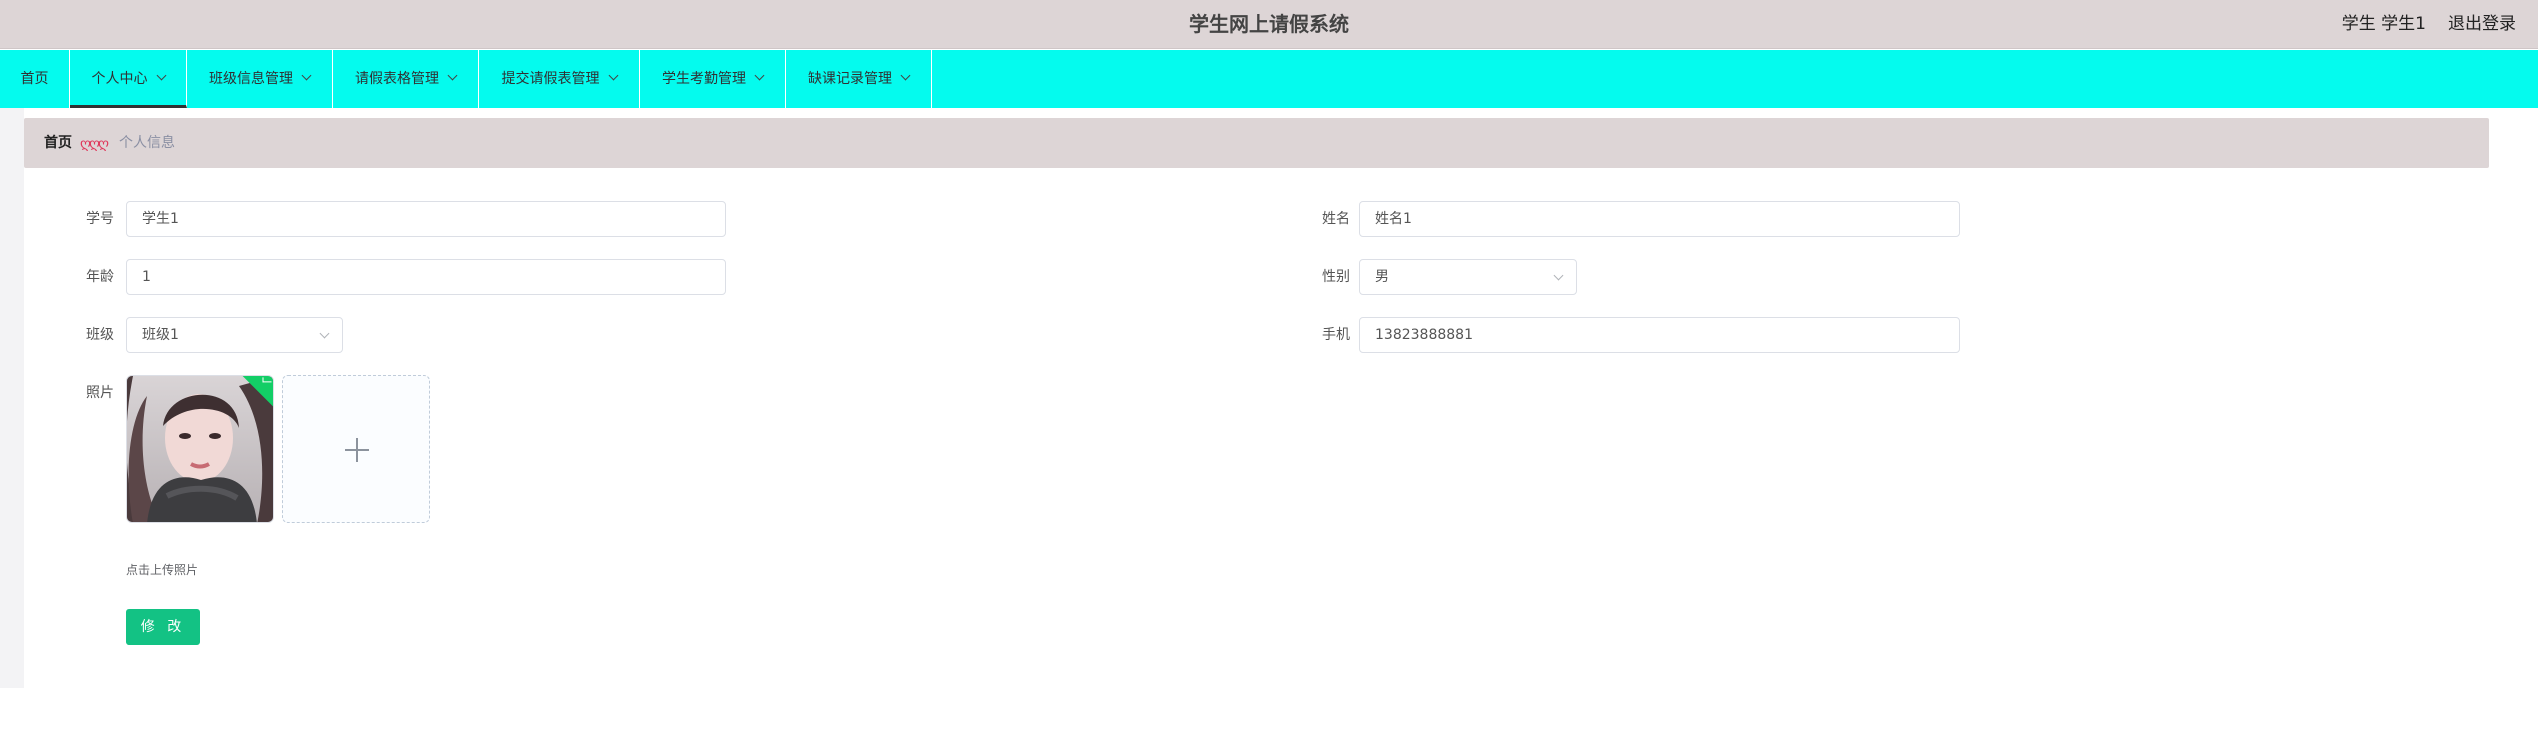  What do you see at coordinates (12, 398) in the screenshot?
I see `page-side-gutter` at bounding box center [12, 398].